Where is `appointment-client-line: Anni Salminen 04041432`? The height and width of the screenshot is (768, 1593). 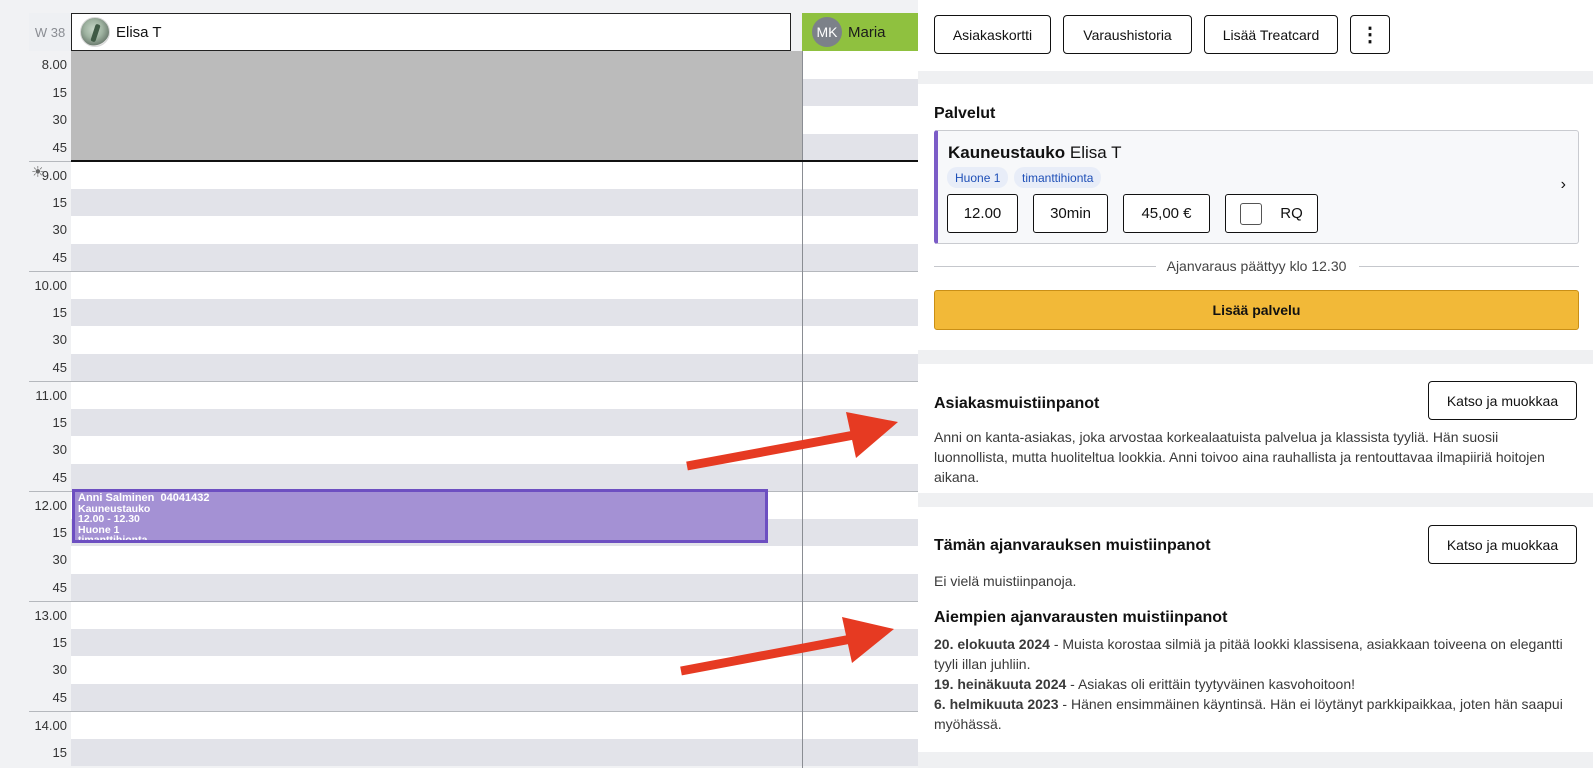
appointment-client-line: Anni Salminen 04041432 is located at coordinates (420, 498).